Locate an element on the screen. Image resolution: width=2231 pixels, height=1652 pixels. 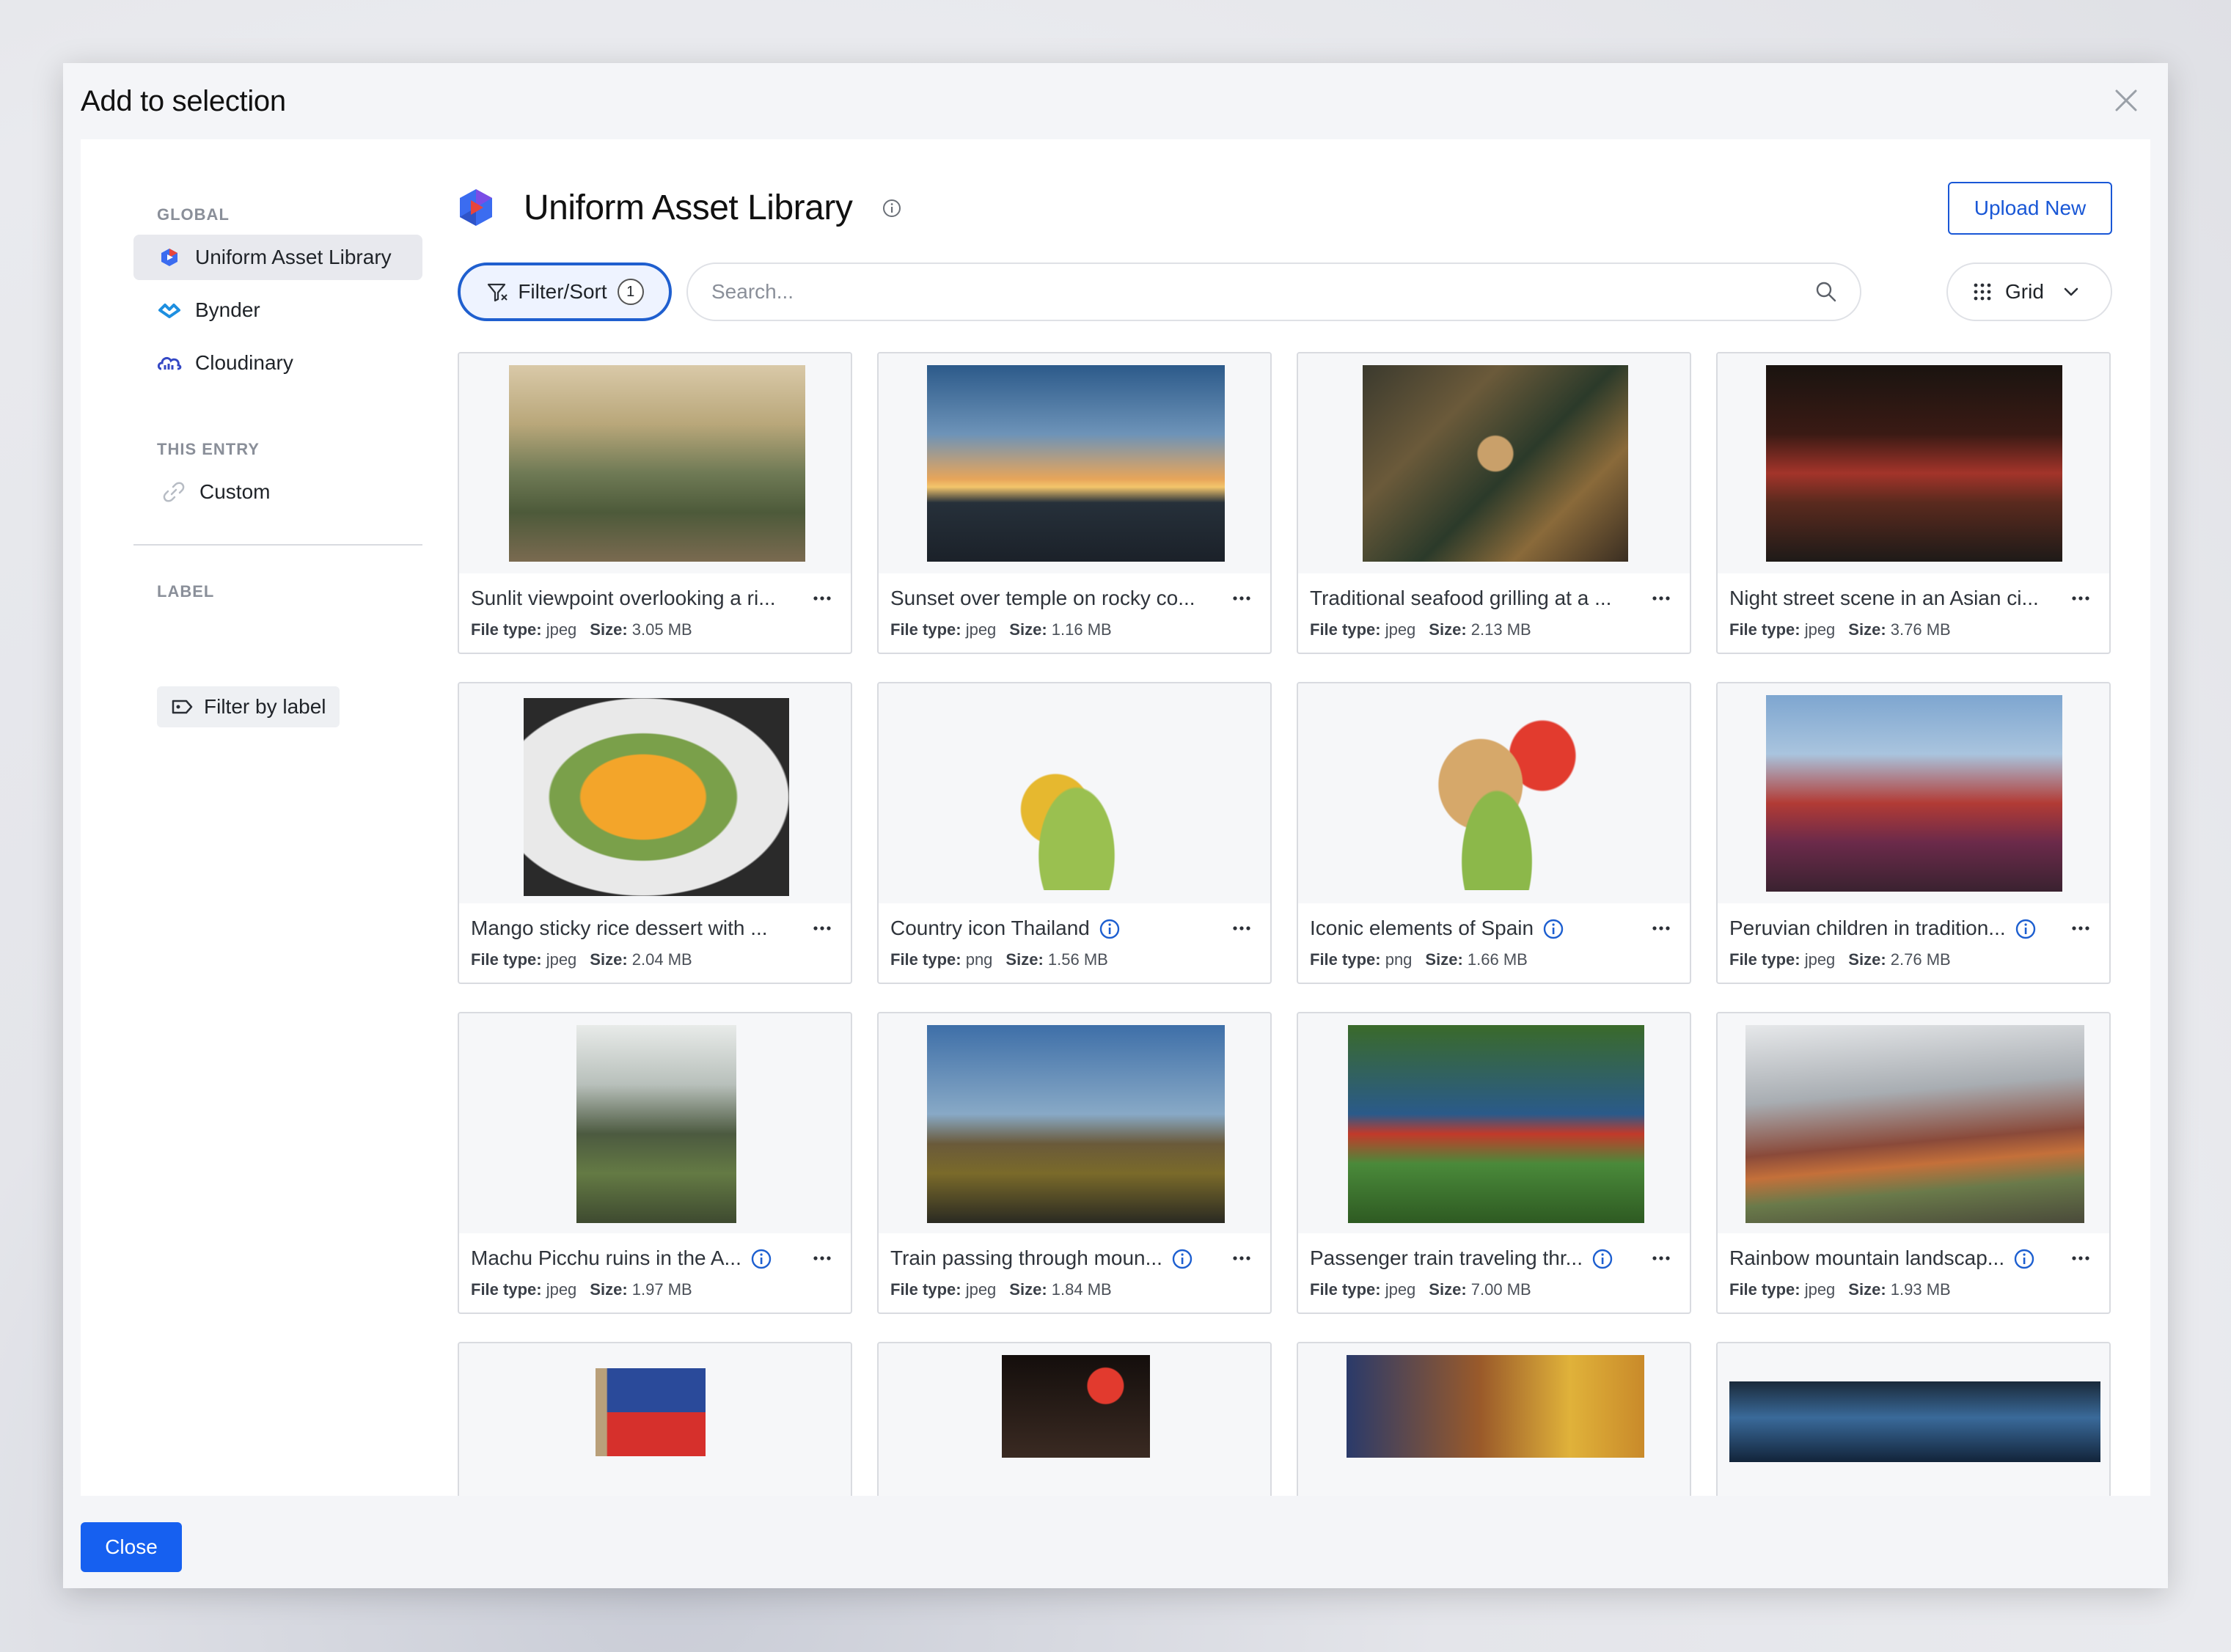
sidebar-item-uniform-asset-library: Uniform Asset Library is located at coordinates (277, 258).